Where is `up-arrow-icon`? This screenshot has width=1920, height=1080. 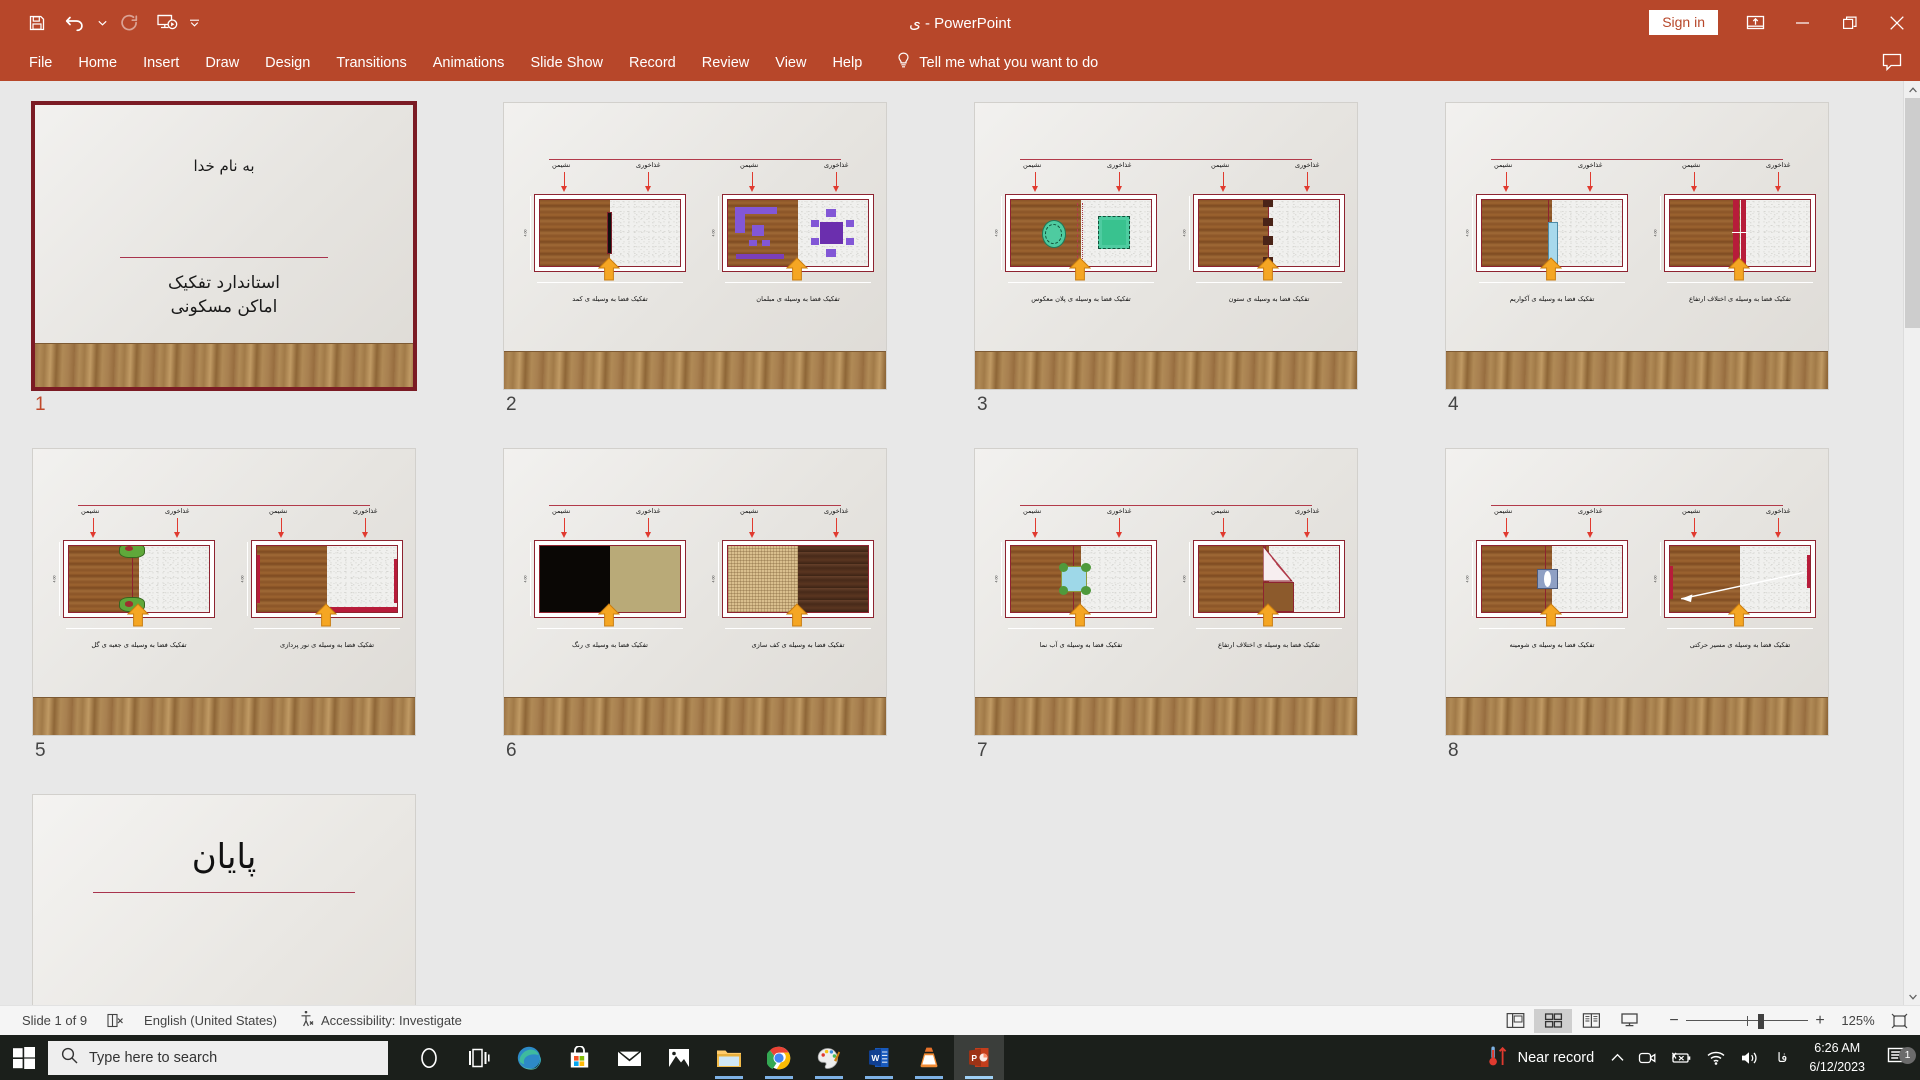 up-arrow-icon is located at coordinates (1080, 269).